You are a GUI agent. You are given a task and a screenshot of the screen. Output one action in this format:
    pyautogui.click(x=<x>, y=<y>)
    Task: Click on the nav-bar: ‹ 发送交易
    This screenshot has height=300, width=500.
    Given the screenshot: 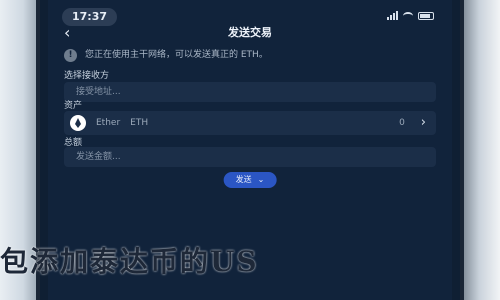 What is the action you would take?
    pyautogui.click(x=250, y=33)
    